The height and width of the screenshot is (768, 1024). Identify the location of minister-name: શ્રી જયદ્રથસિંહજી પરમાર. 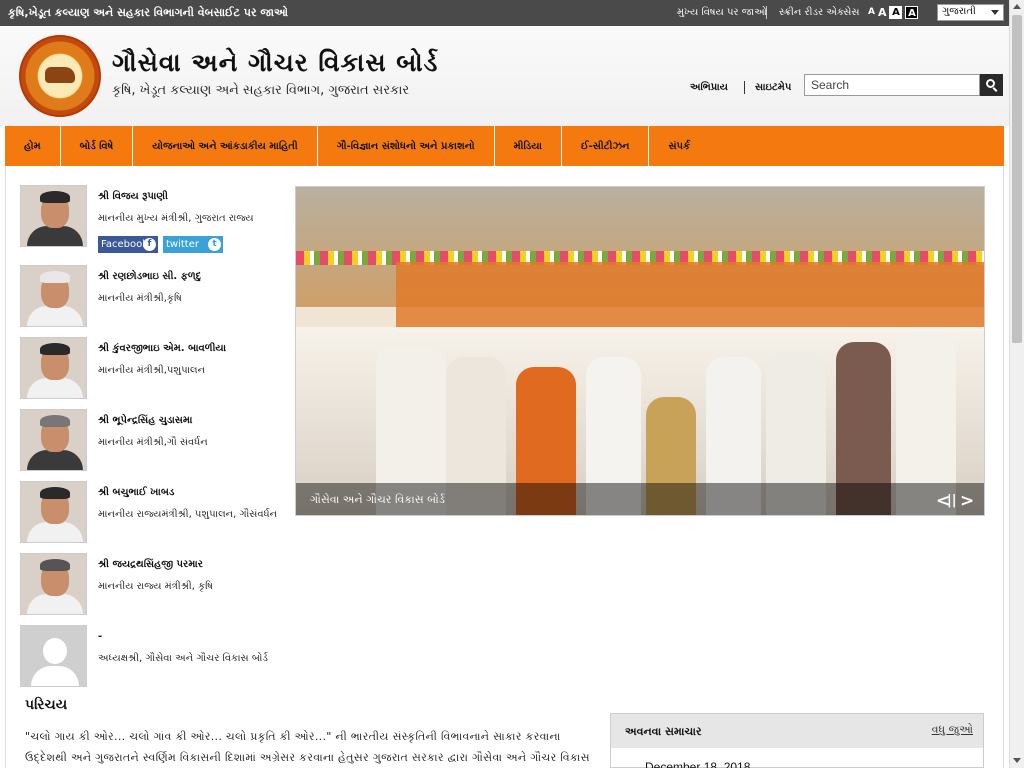
(150, 564).